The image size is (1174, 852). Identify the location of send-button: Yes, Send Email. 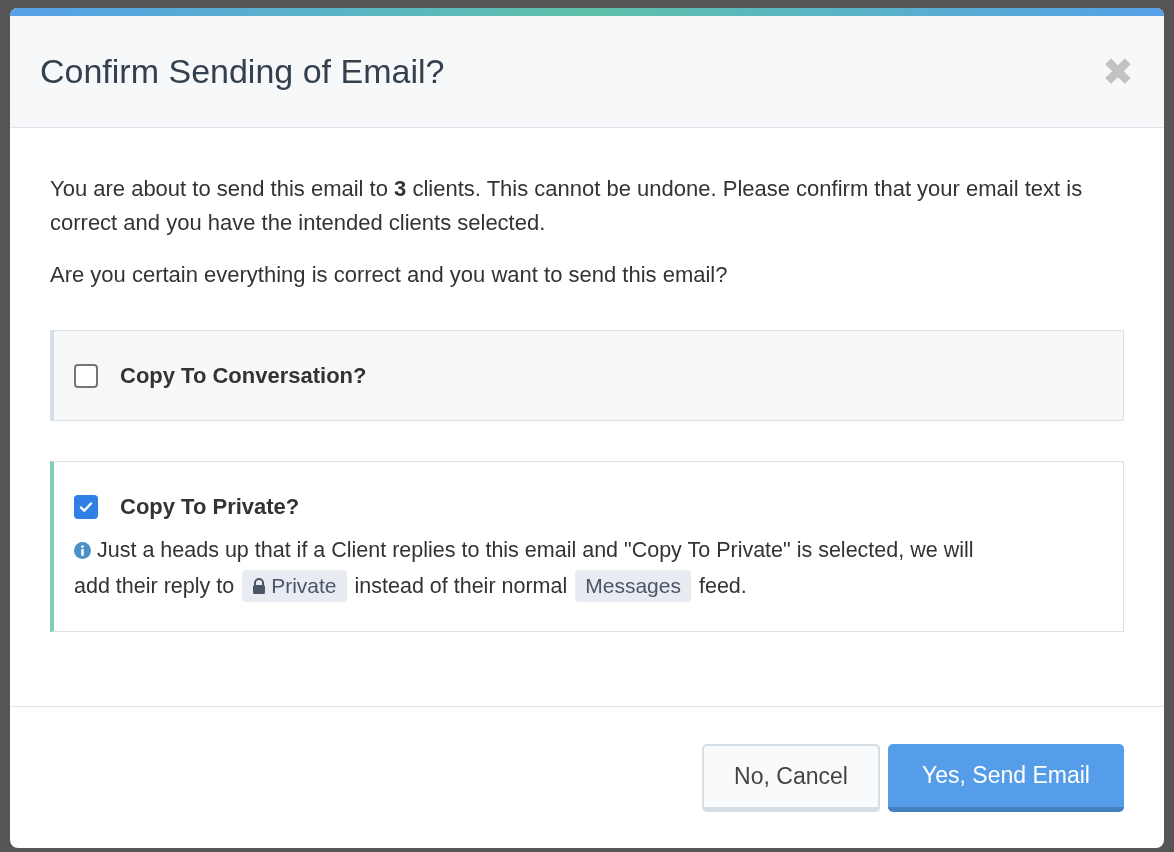
(1006, 777).